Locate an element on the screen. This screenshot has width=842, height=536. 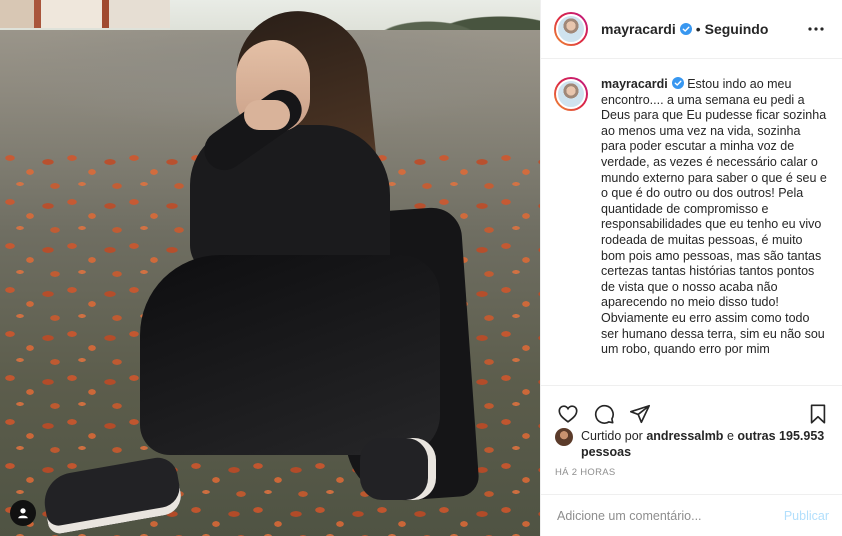
post-header: mayracardi • Seguindo is located at coordinates (691, 29).